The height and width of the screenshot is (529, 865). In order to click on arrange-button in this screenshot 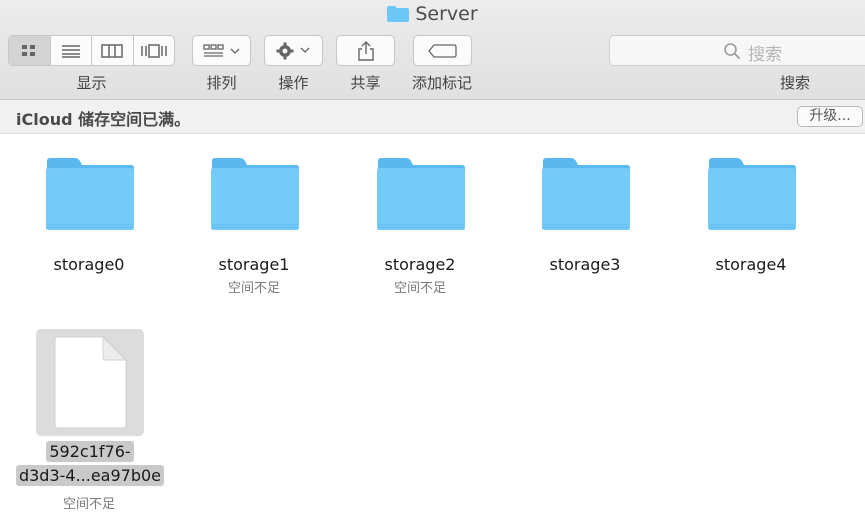, I will do `click(221, 50)`.